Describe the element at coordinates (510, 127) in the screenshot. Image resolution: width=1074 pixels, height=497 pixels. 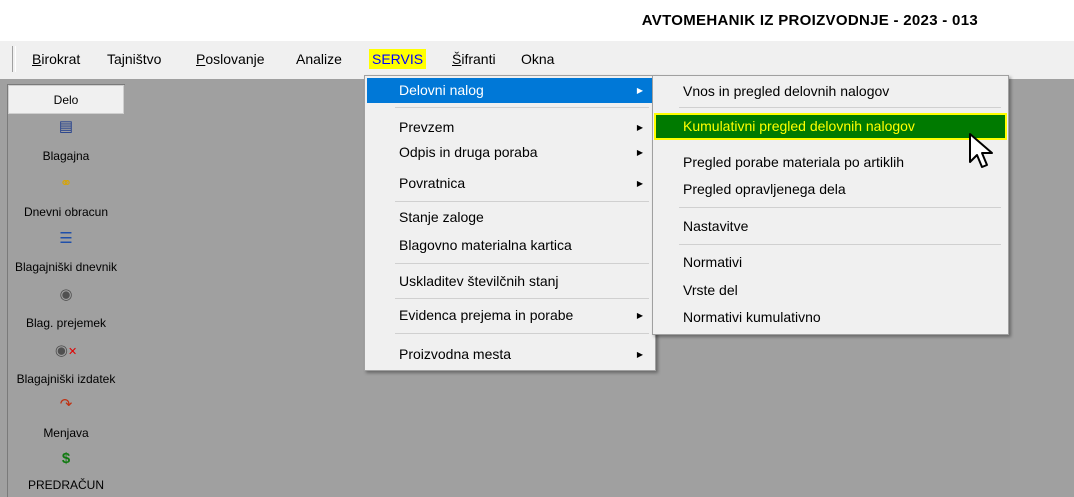
I see `menu-item-prevzem: Prevzem ▶` at that location.